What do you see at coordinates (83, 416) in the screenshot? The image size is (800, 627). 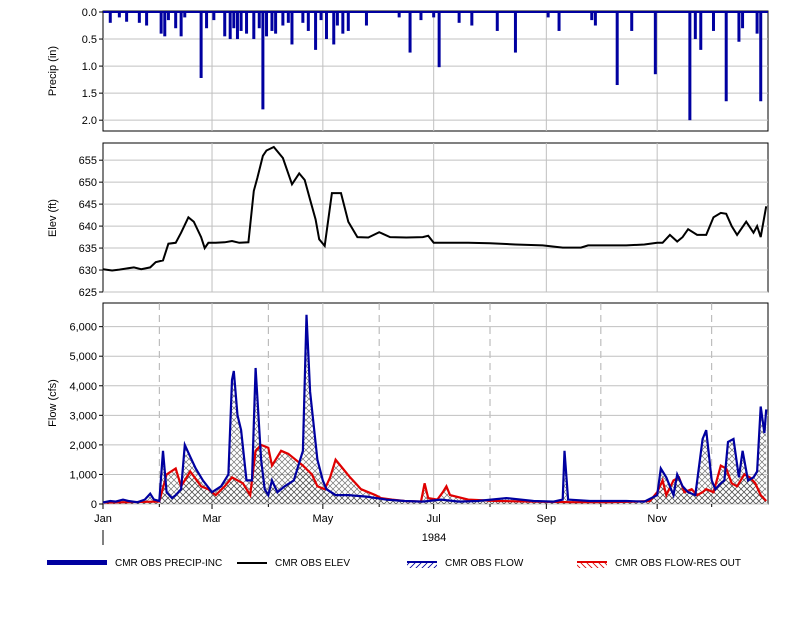 I see `y-tick-label: 3,000` at bounding box center [83, 416].